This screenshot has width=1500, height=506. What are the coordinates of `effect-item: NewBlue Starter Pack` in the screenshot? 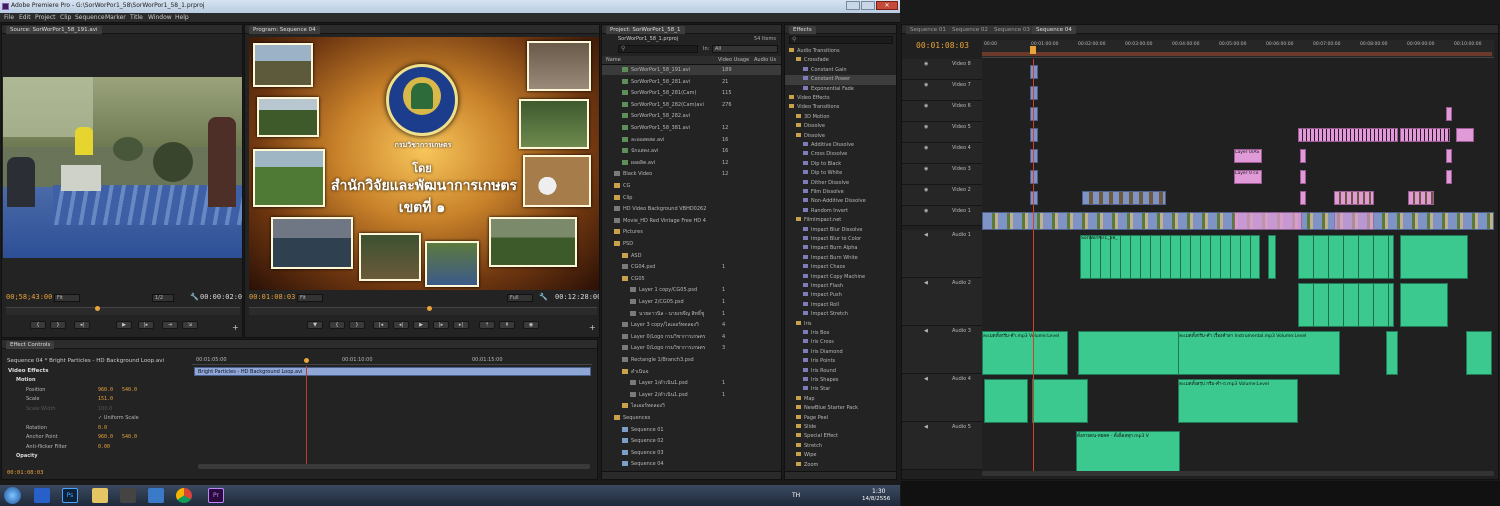 It's located at (840, 408).